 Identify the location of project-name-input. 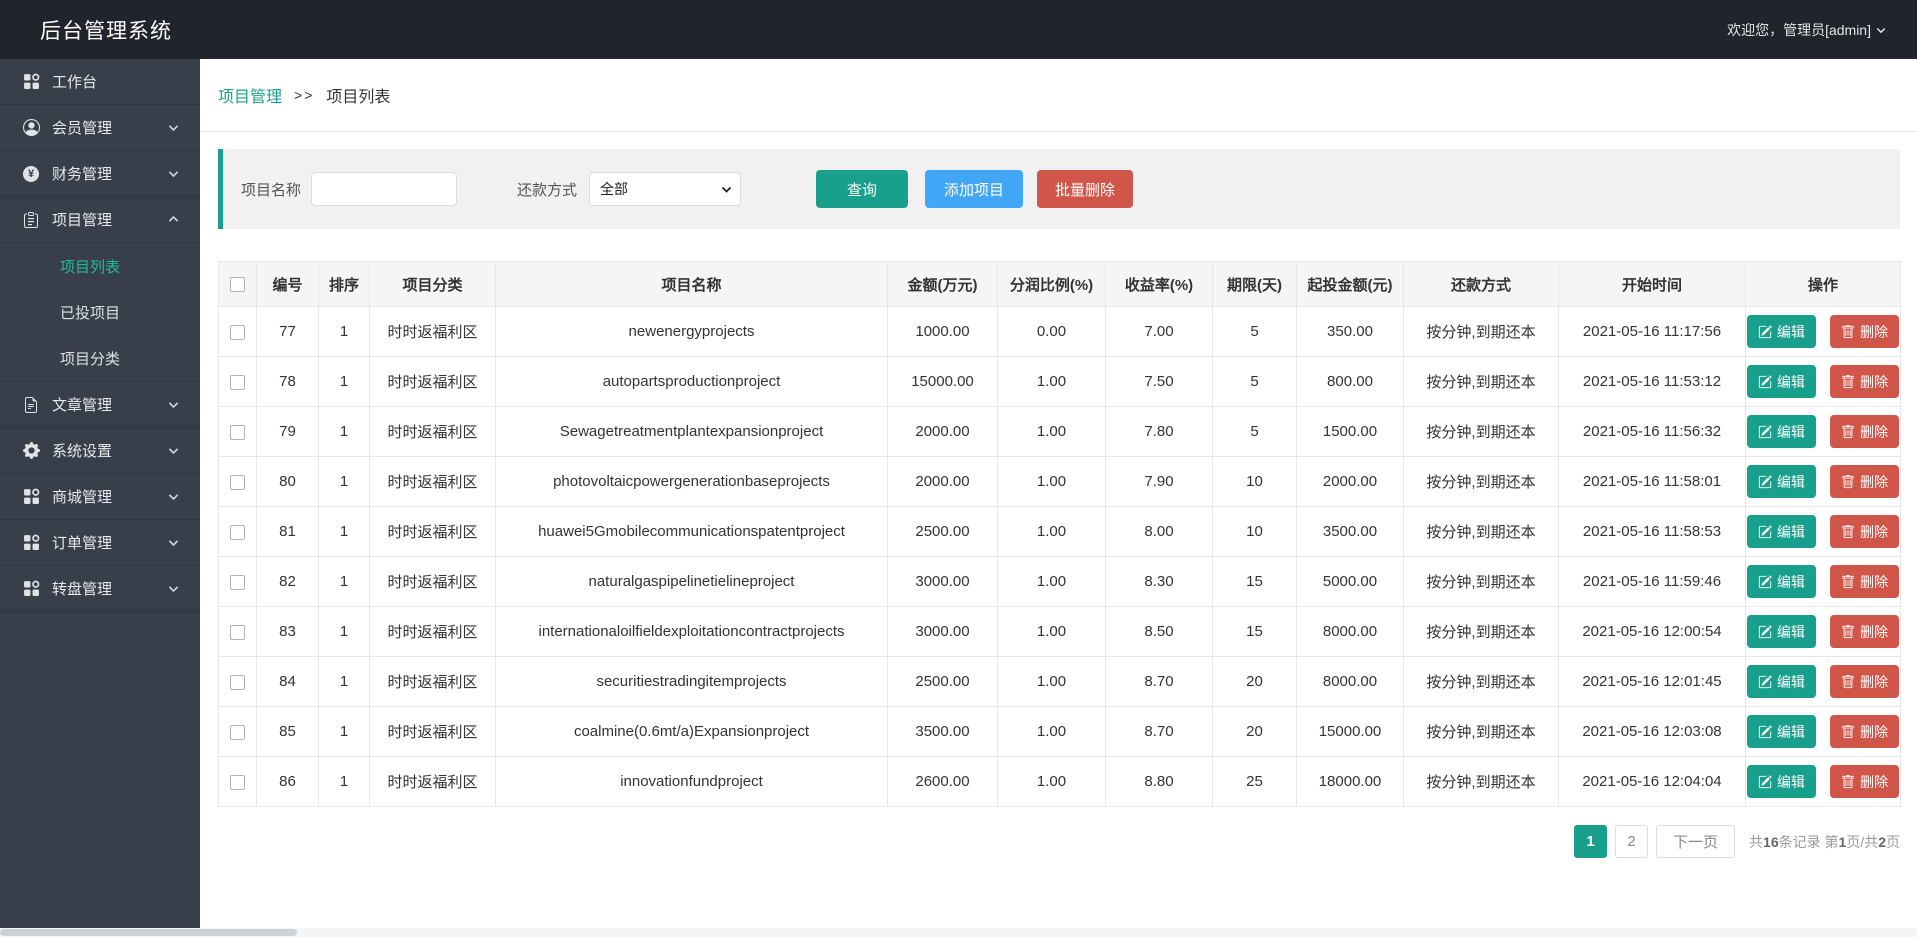
(384, 189).